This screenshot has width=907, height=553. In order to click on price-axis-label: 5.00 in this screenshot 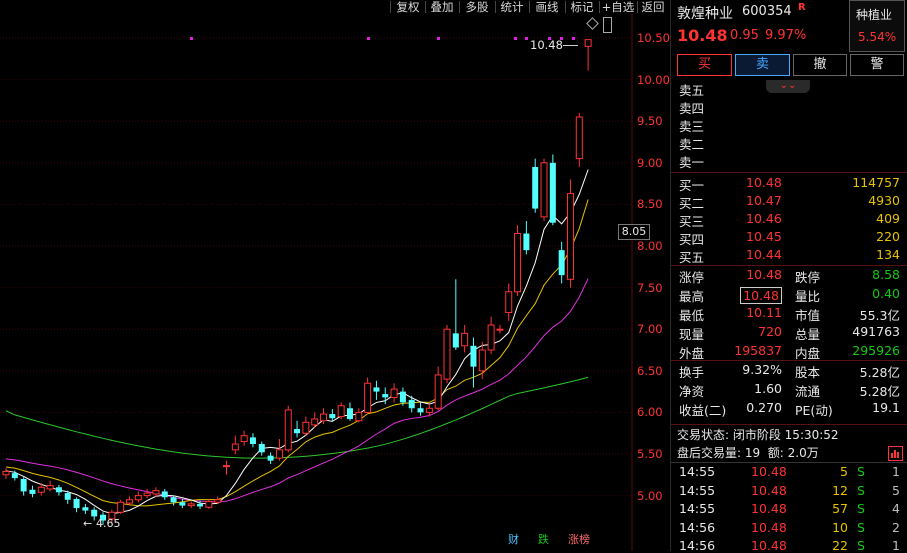, I will do `click(650, 495)`.